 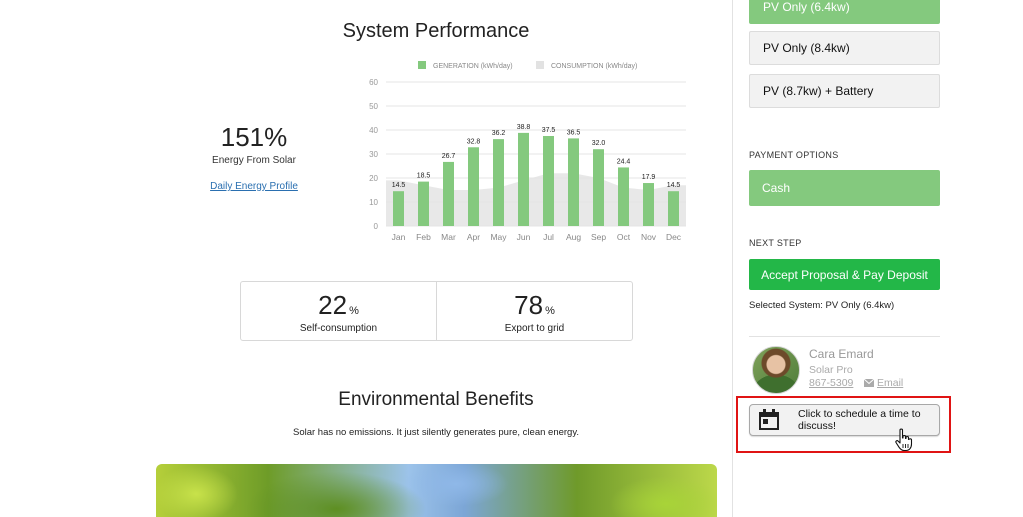 What do you see at coordinates (844, 336) in the screenshot?
I see `sidebar-separator` at bounding box center [844, 336].